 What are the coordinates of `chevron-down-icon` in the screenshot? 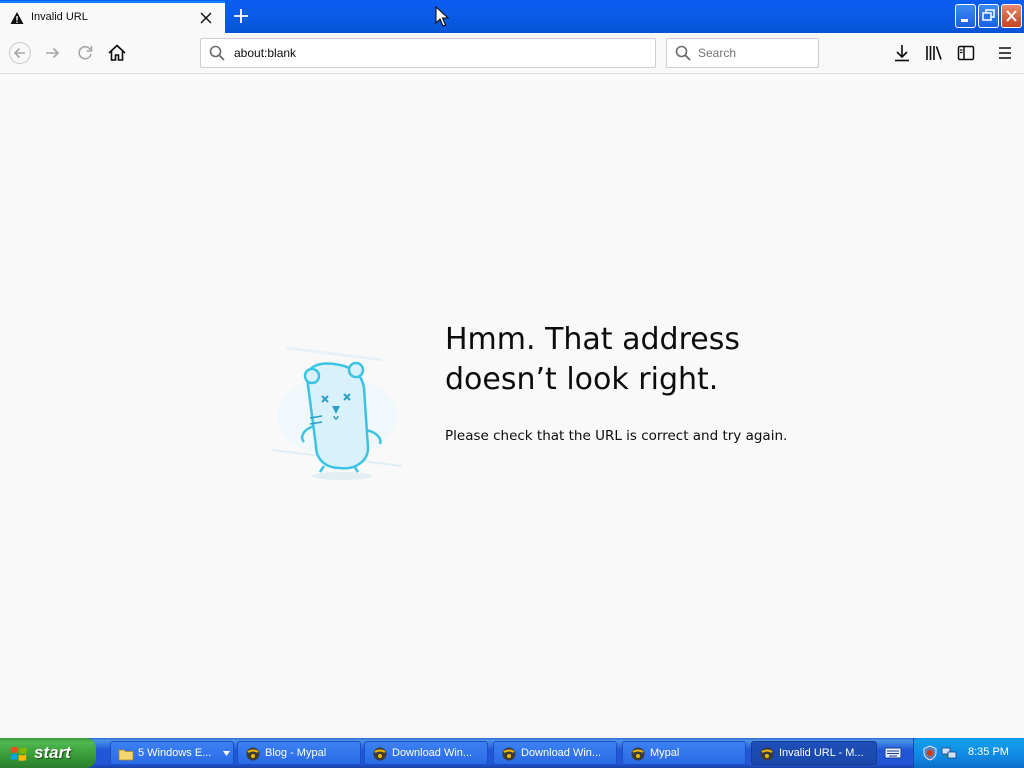 It's located at (226, 753).